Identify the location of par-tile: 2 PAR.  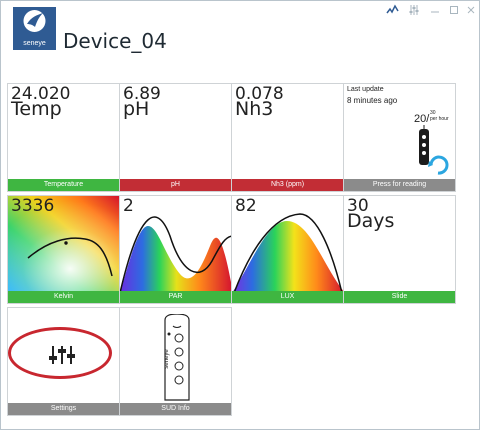
(175, 249).